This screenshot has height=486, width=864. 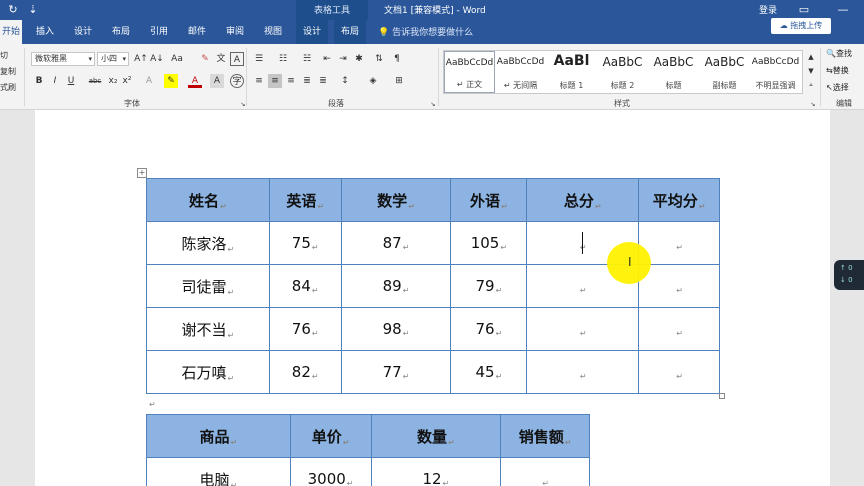 I want to click on gallery-more-icon: ⩡, so click(x=811, y=85).